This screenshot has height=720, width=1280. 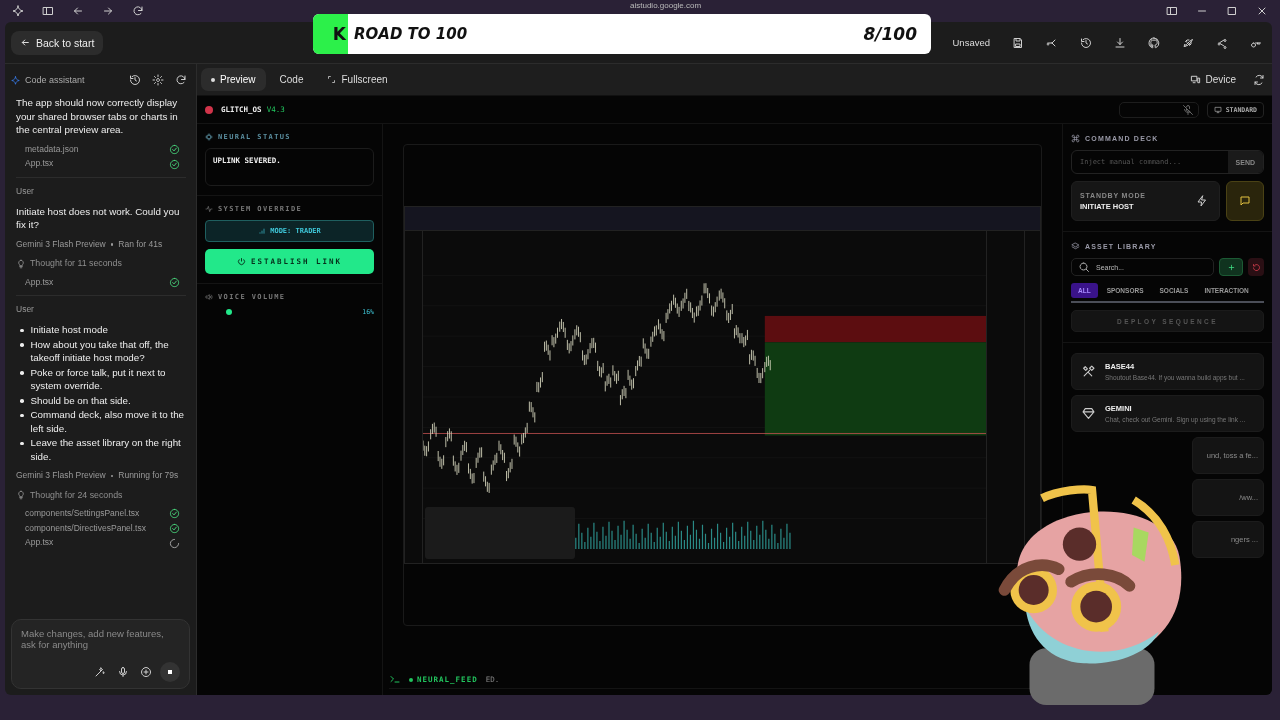 I want to click on monitor-icon, so click(x=1217, y=109).